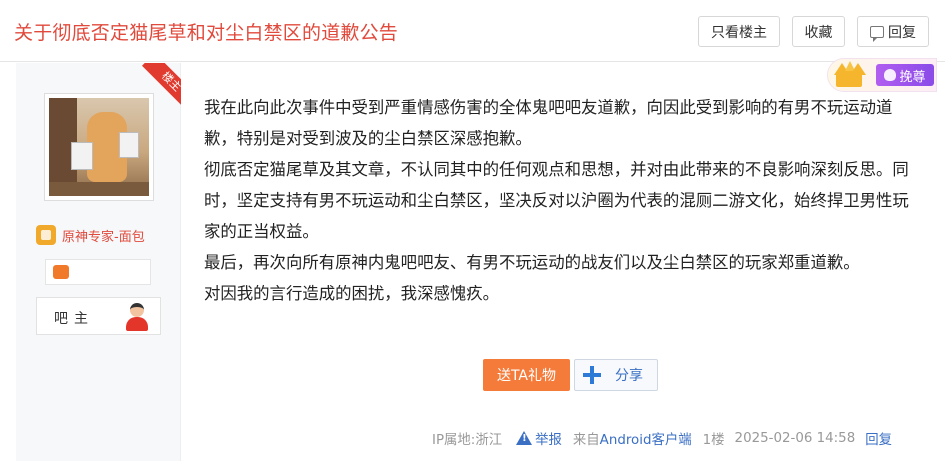 This screenshot has width=945, height=461. What do you see at coordinates (795, 438) in the screenshot?
I see `post-timestamp: 2025-02-06 14:58` at bounding box center [795, 438].